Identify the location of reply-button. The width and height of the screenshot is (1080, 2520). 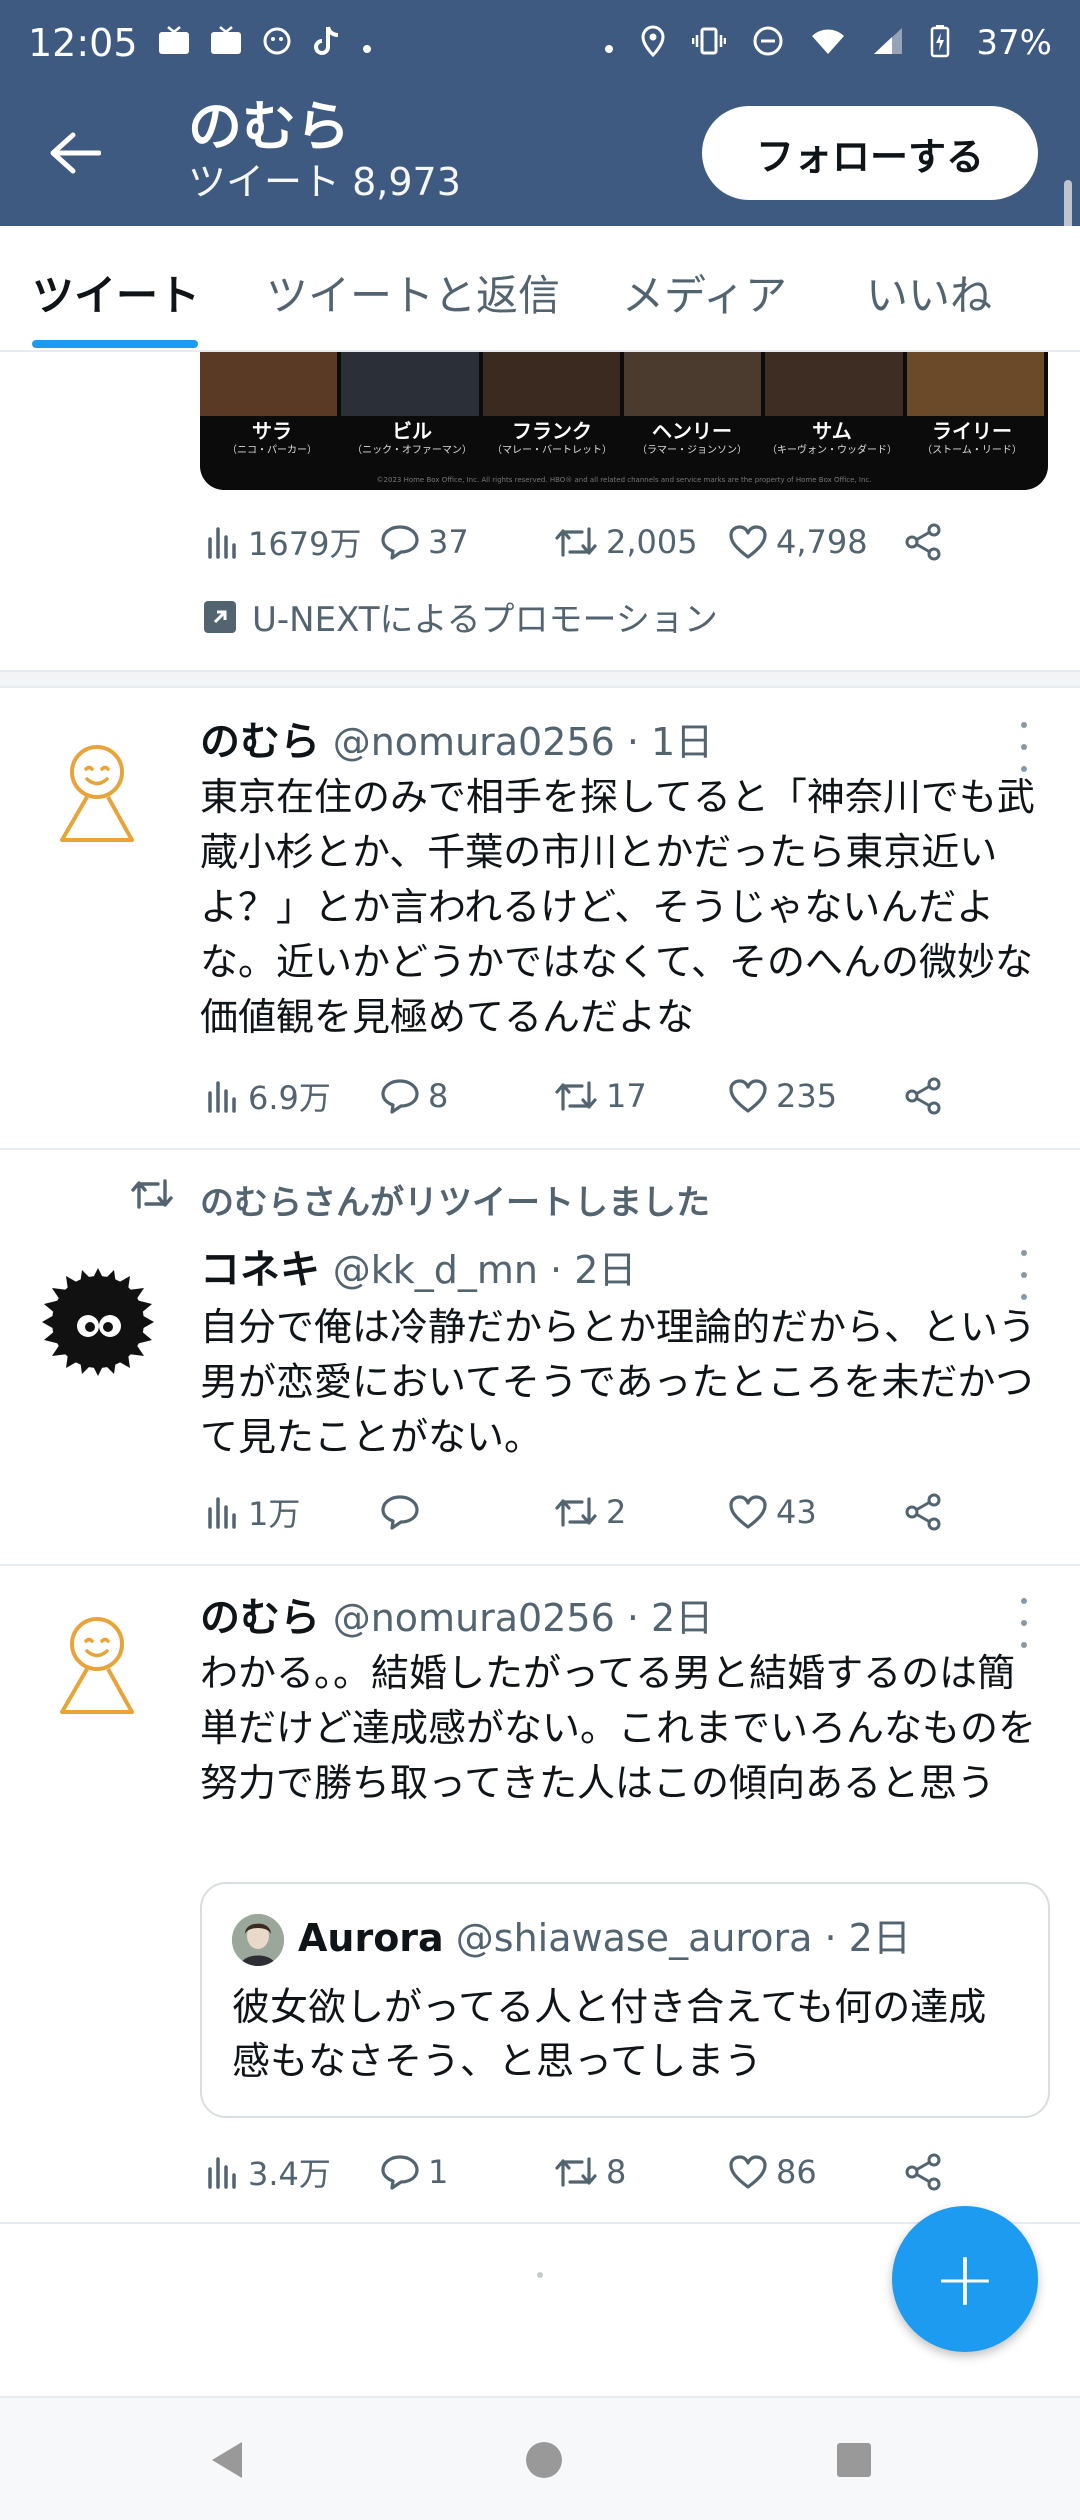
(404, 1512).